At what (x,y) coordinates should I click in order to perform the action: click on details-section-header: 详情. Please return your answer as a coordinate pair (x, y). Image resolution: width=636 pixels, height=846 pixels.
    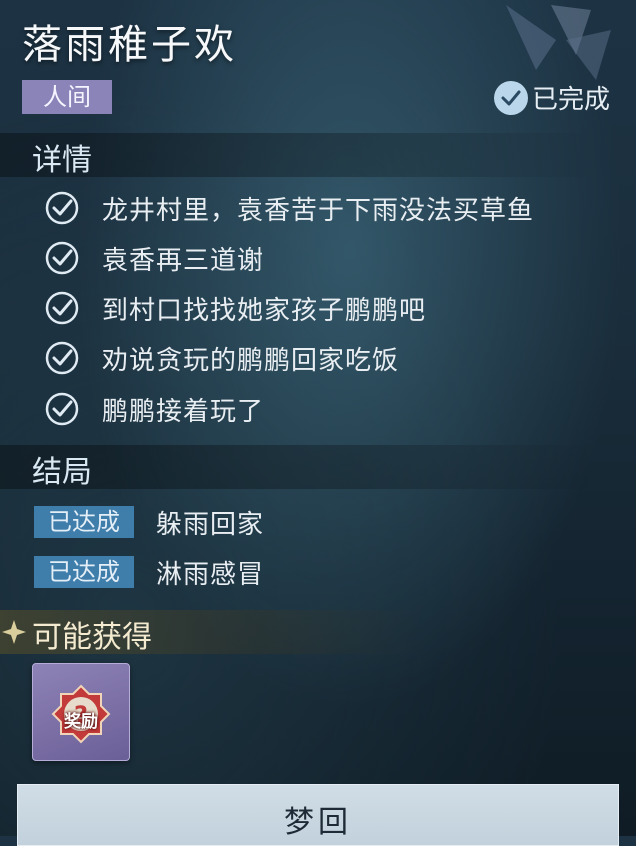
    Looking at the image, I should click on (300, 155).